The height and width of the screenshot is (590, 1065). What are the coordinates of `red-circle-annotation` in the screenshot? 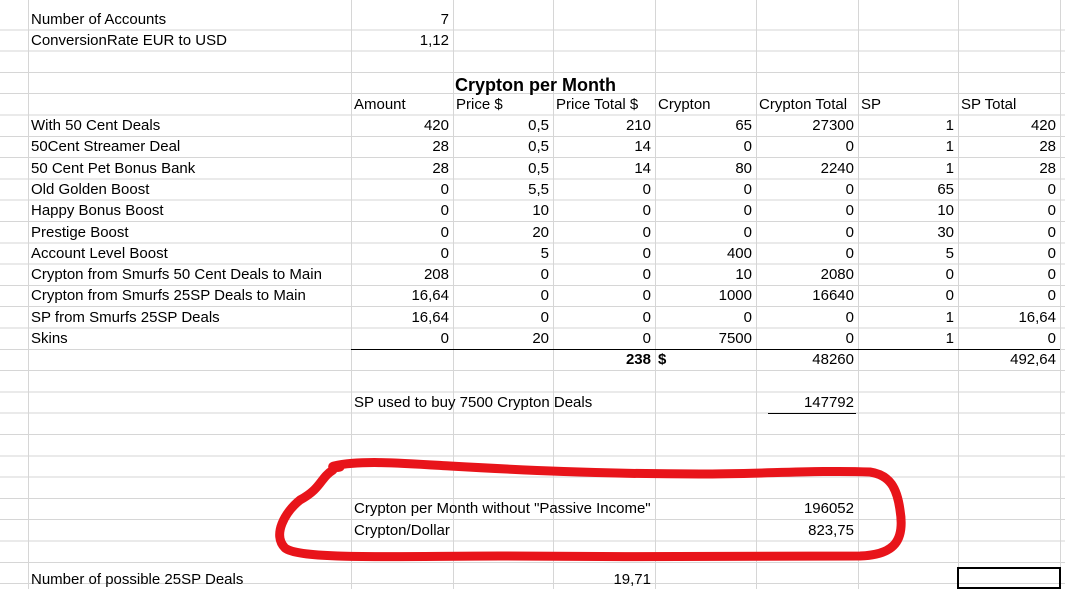 It's located at (590, 510).